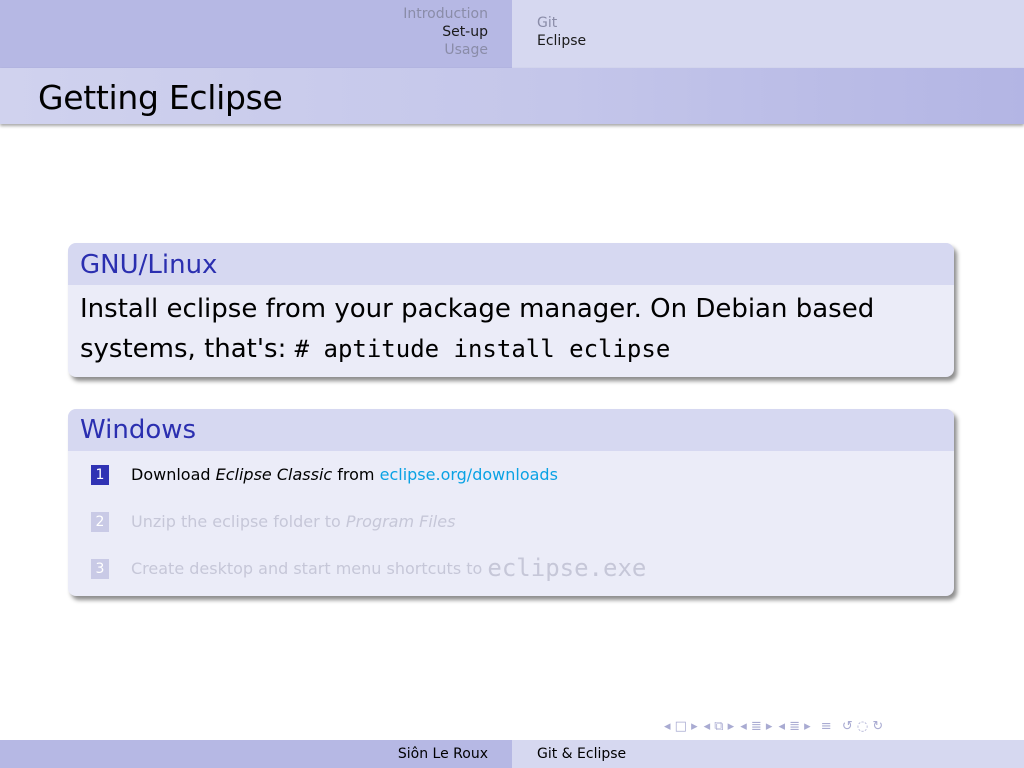  I want to click on top-navigation: Introduction Set-up Usage Git Eclipse, so click(512, 34).